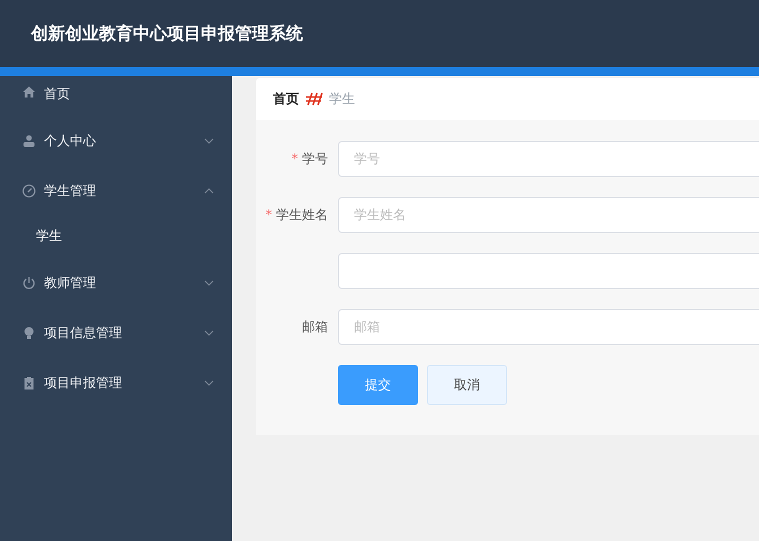  I want to click on field-label: 邮箱, so click(315, 327).